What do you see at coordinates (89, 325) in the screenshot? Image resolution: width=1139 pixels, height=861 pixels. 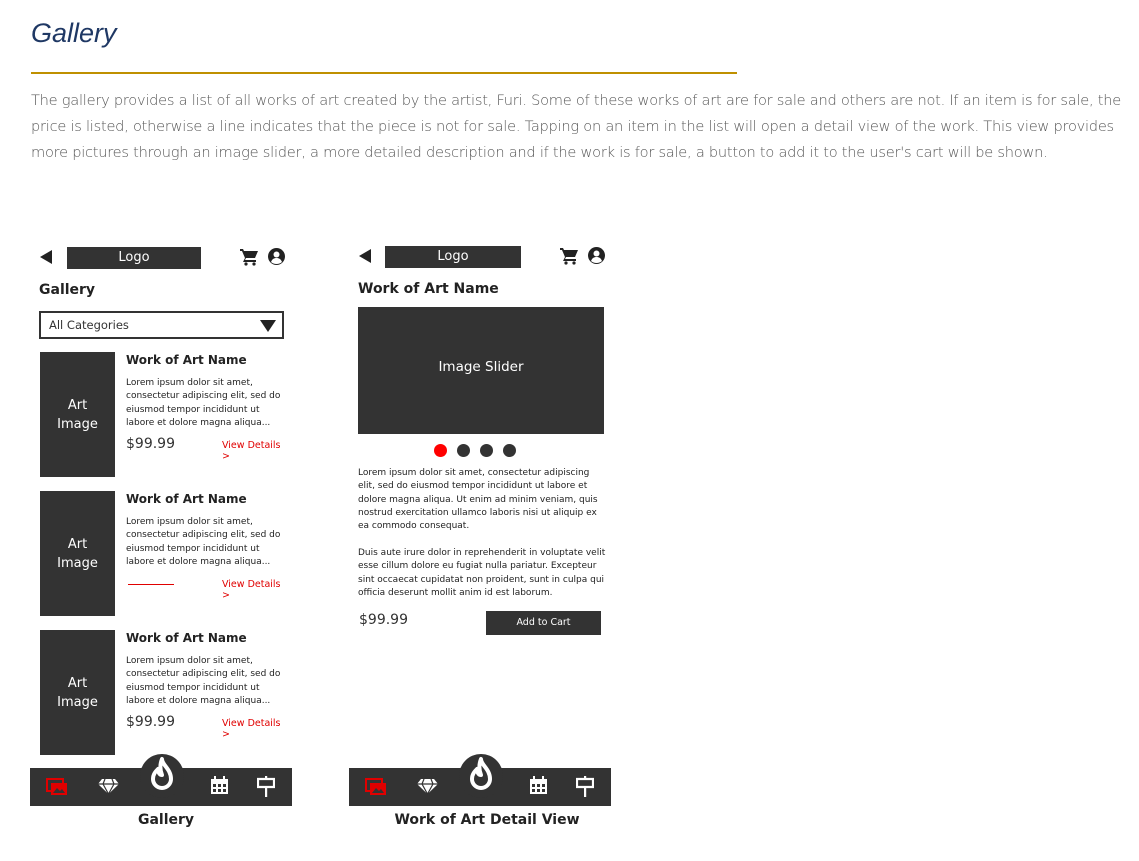 I see `category-select-value: All Categories` at bounding box center [89, 325].